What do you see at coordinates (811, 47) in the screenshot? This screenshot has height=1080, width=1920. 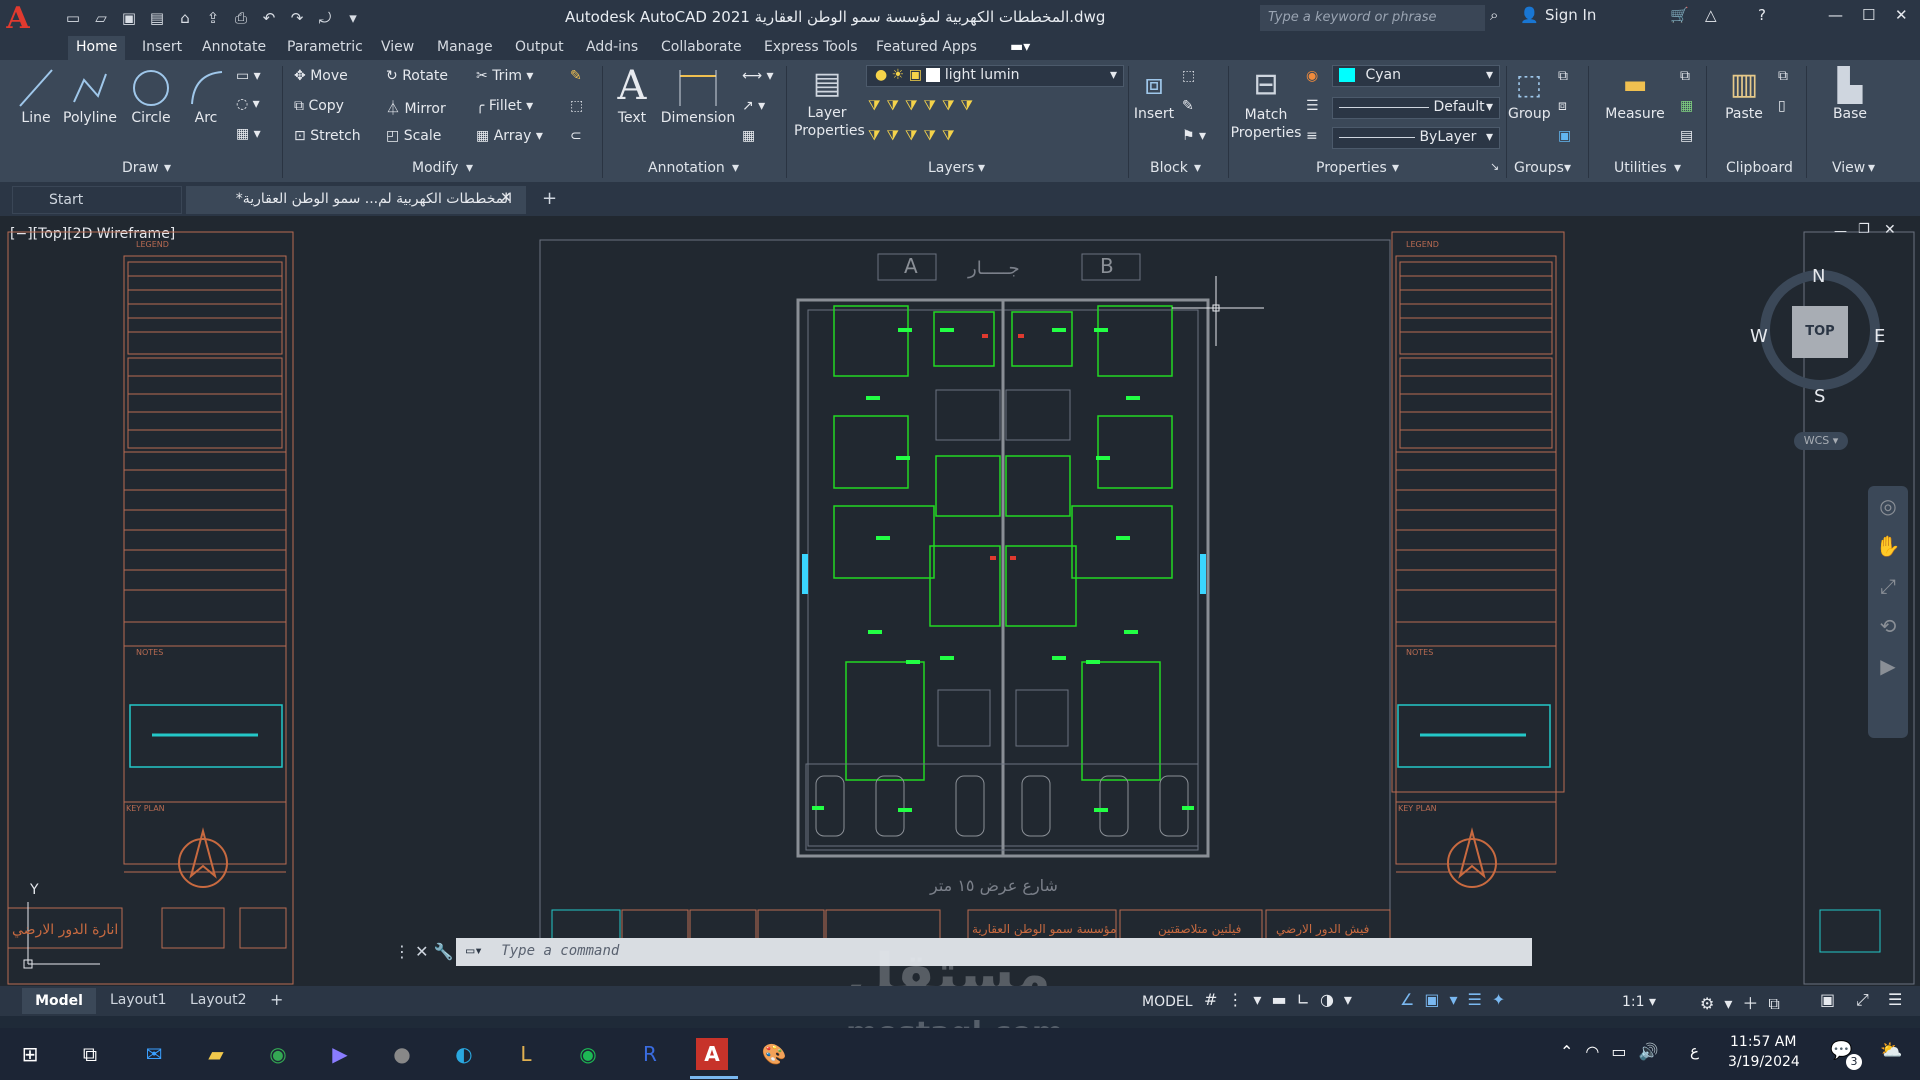 I see `tab-express-tools: Express Tools` at bounding box center [811, 47].